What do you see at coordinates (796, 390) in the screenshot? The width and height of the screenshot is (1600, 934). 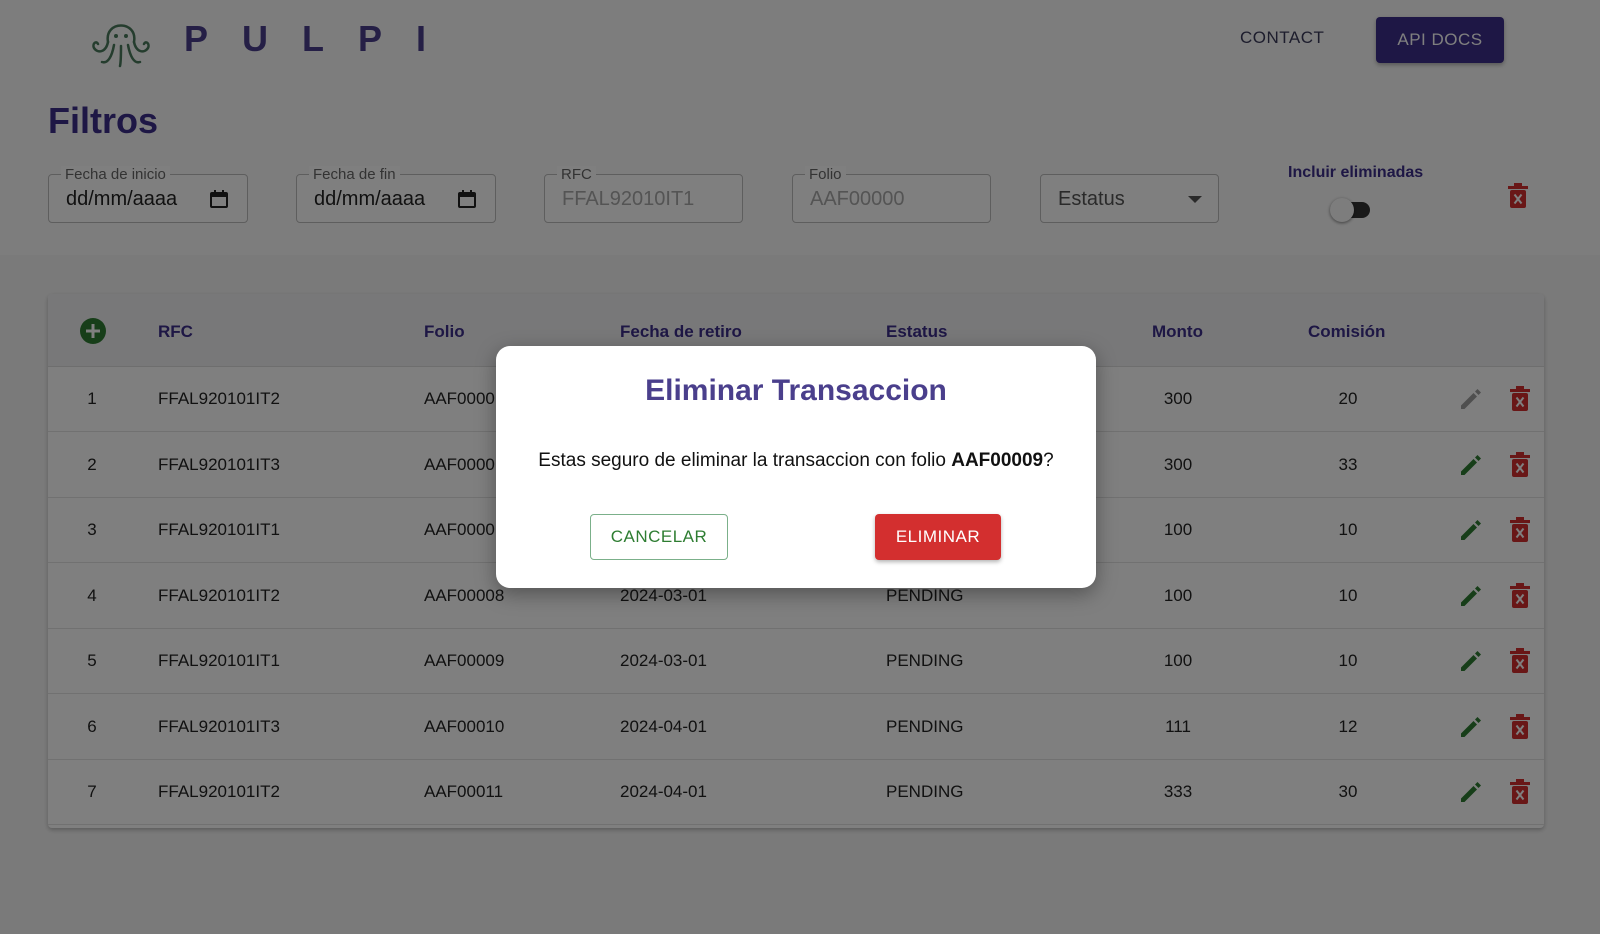 I see `dialog-title: Eliminar Transaccion` at bounding box center [796, 390].